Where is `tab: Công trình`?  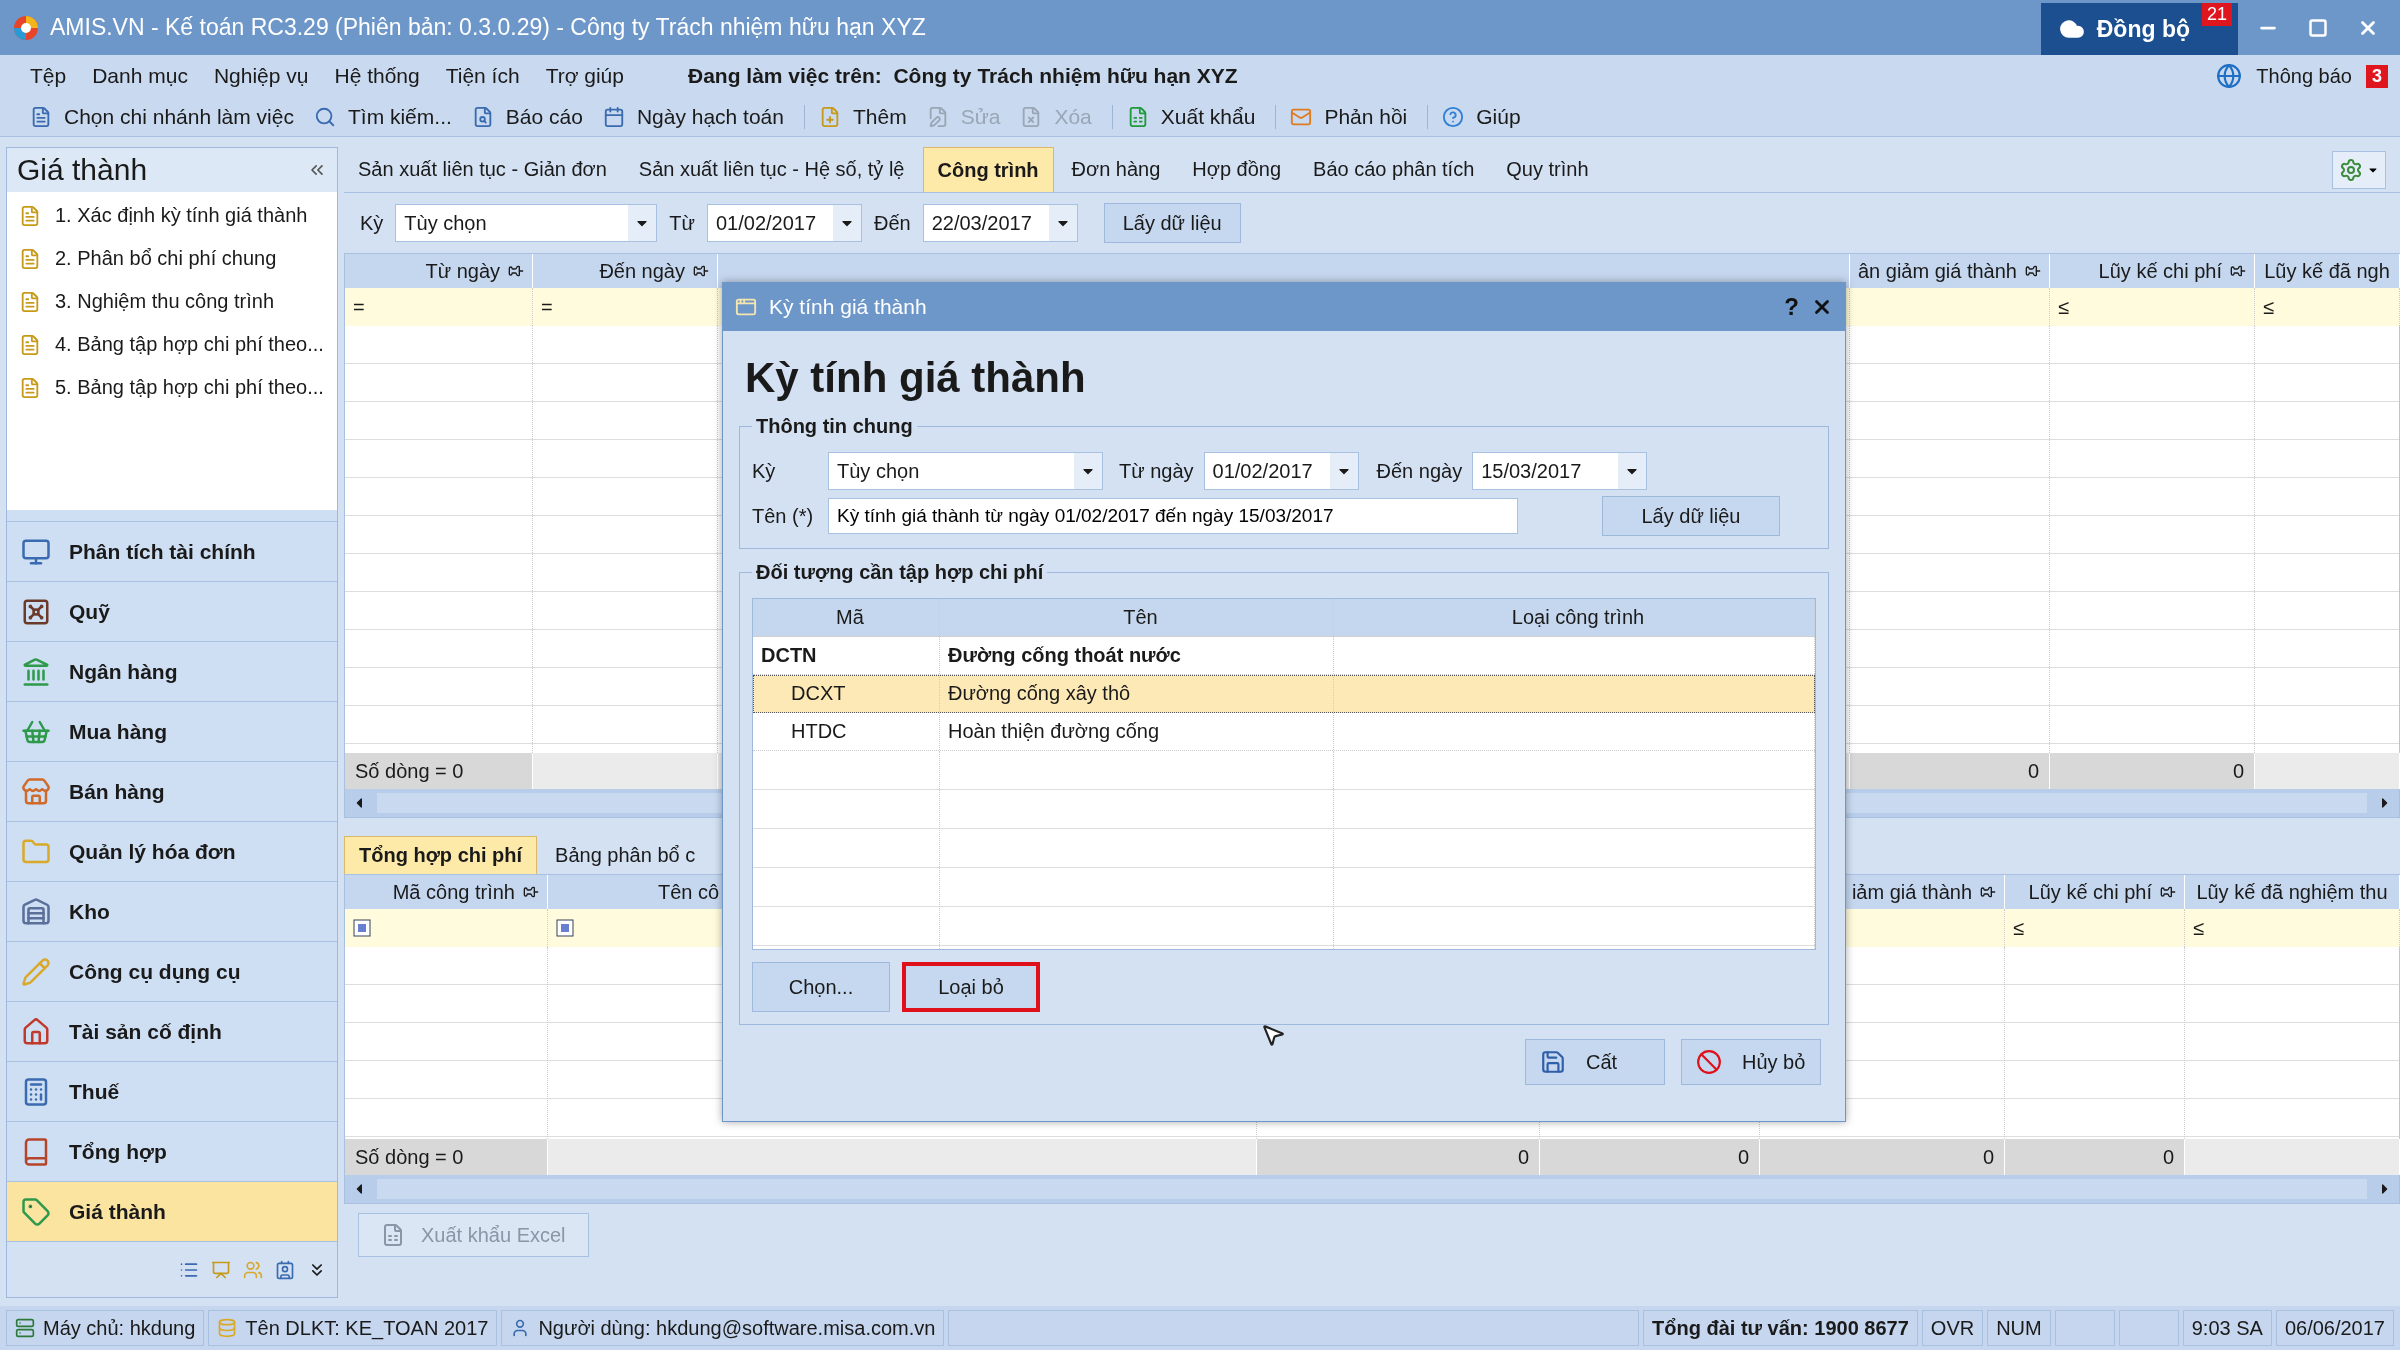 tab: Công trình is located at coordinates (988, 169).